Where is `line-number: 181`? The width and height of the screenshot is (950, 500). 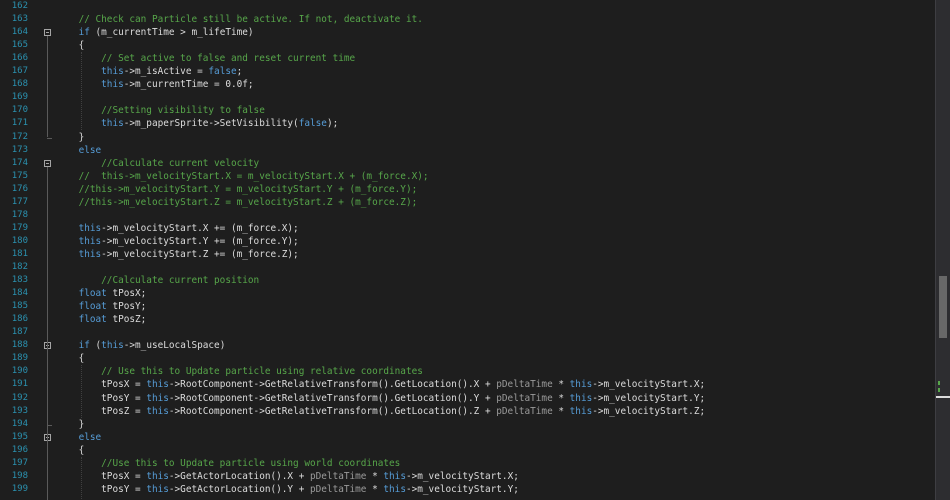
line-number: 181 is located at coordinates (19, 253).